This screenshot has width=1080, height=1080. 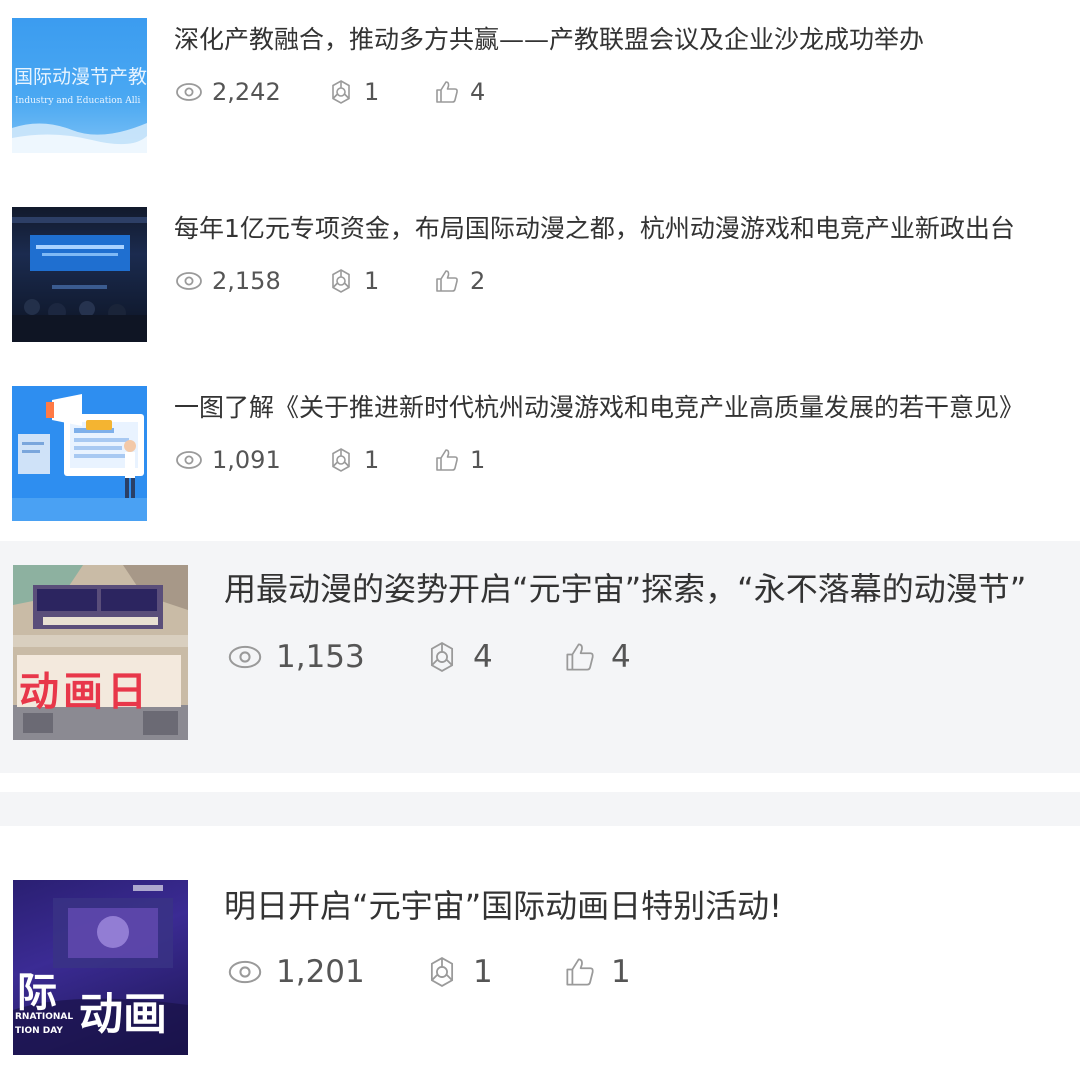 What do you see at coordinates (246, 92) in the screenshot?
I see `view-count-value: 2,242` at bounding box center [246, 92].